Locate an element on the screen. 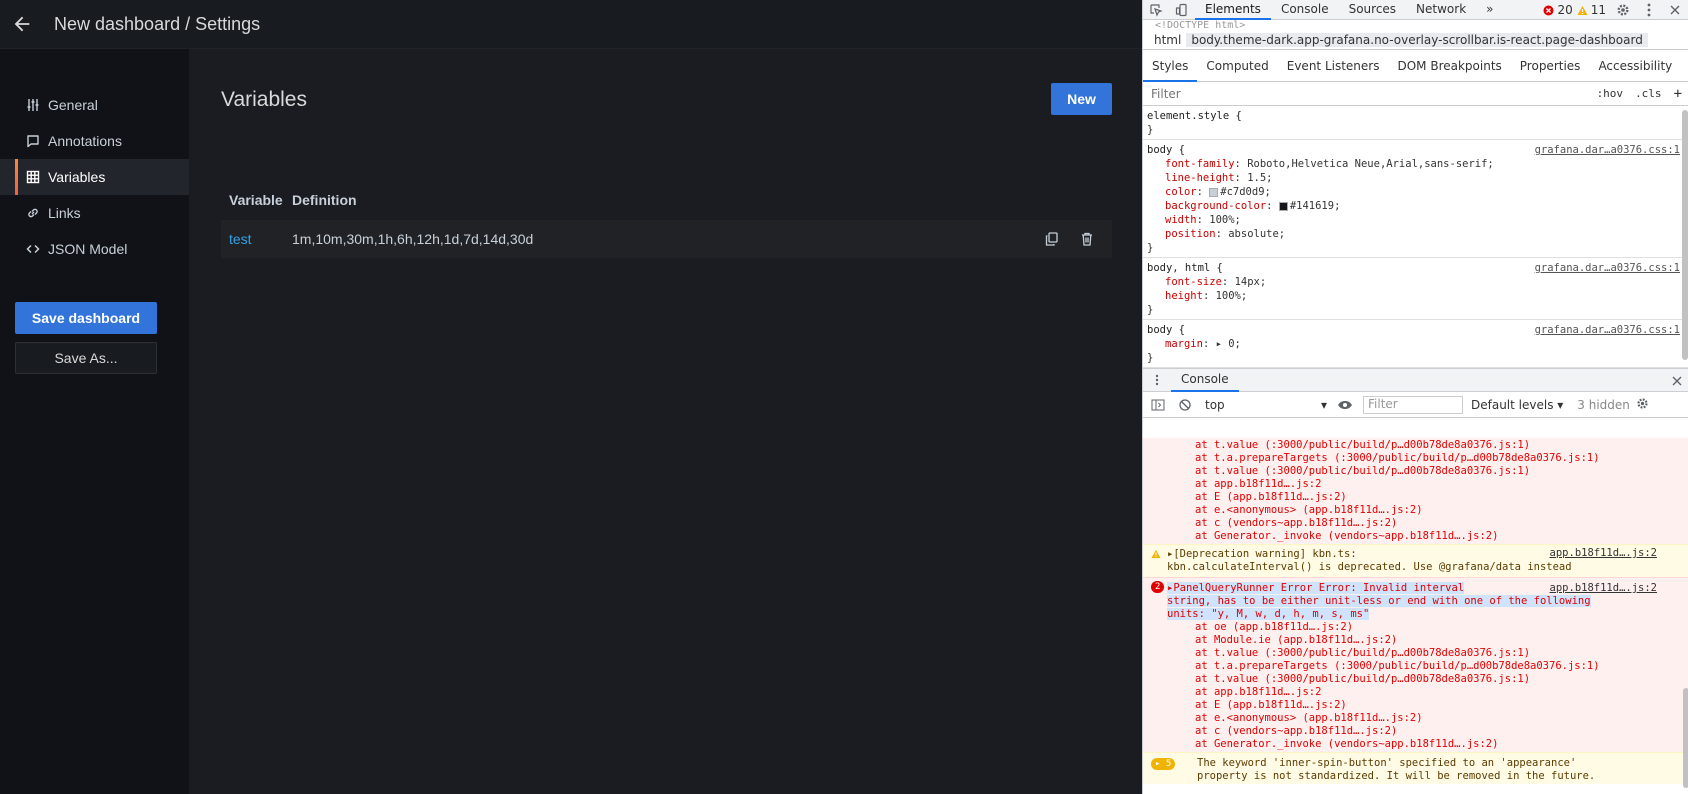  styles-filter-bar: :hov .cls + is located at coordinates (1415, 94).